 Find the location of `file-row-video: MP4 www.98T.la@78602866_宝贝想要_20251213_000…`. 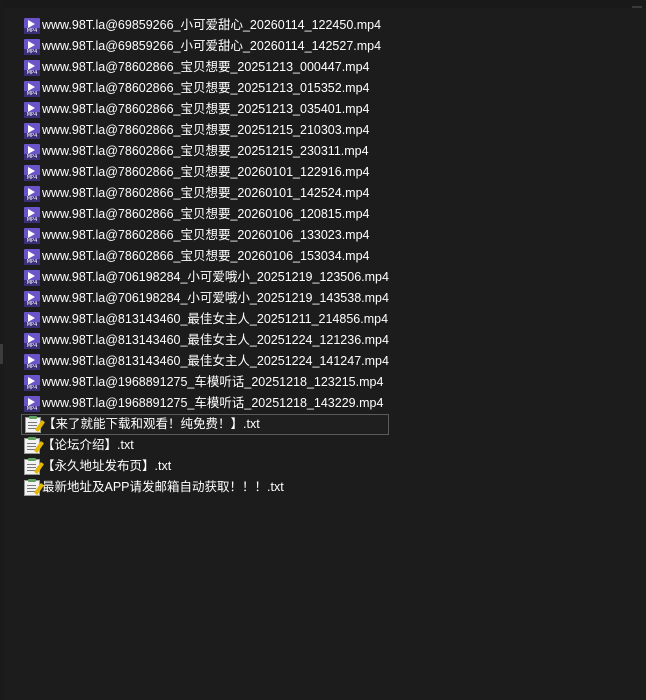

file-row-video: MP4 www.98T.la@78602866_宝贝想要_20251213_000… is located at coordinates (205, 67).